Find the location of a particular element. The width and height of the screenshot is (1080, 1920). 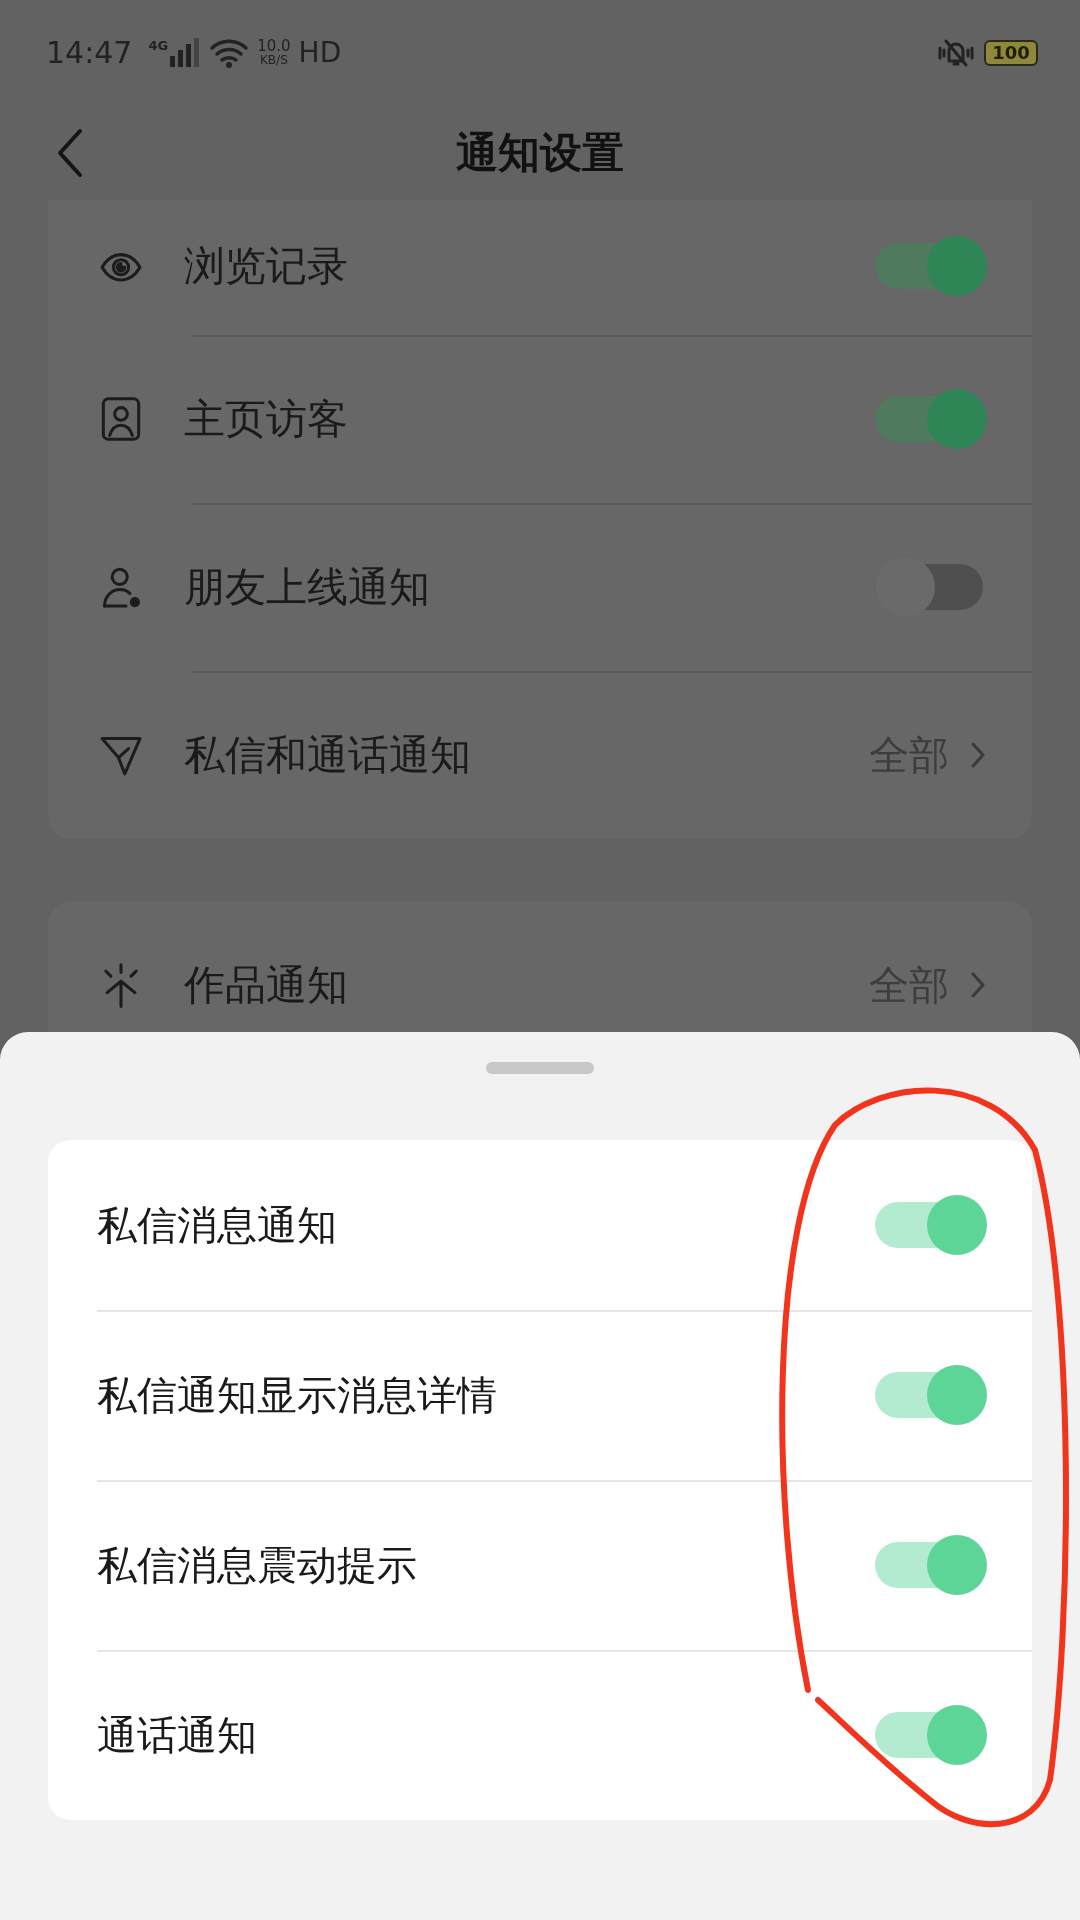

setting-label: 私信和通话通知 is located at coordinates (328, 755).